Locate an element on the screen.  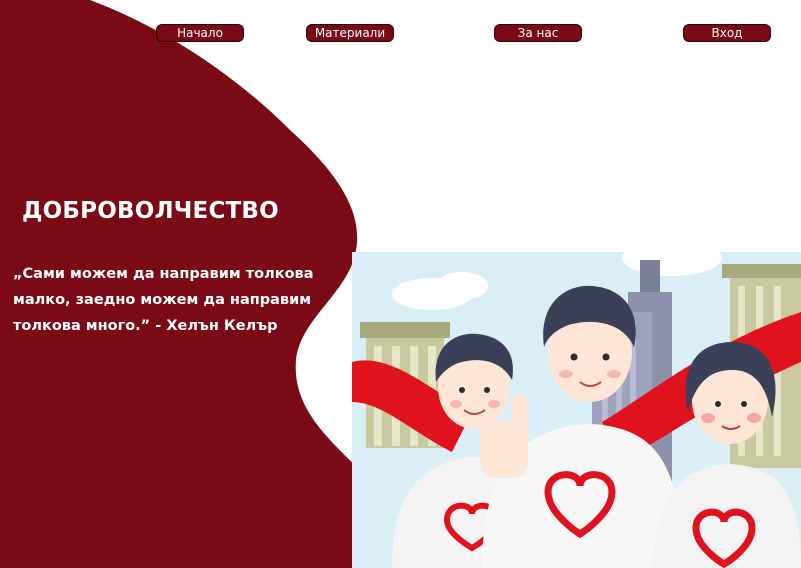
nav-login-button: Вход is located at coordinates (727, 33).